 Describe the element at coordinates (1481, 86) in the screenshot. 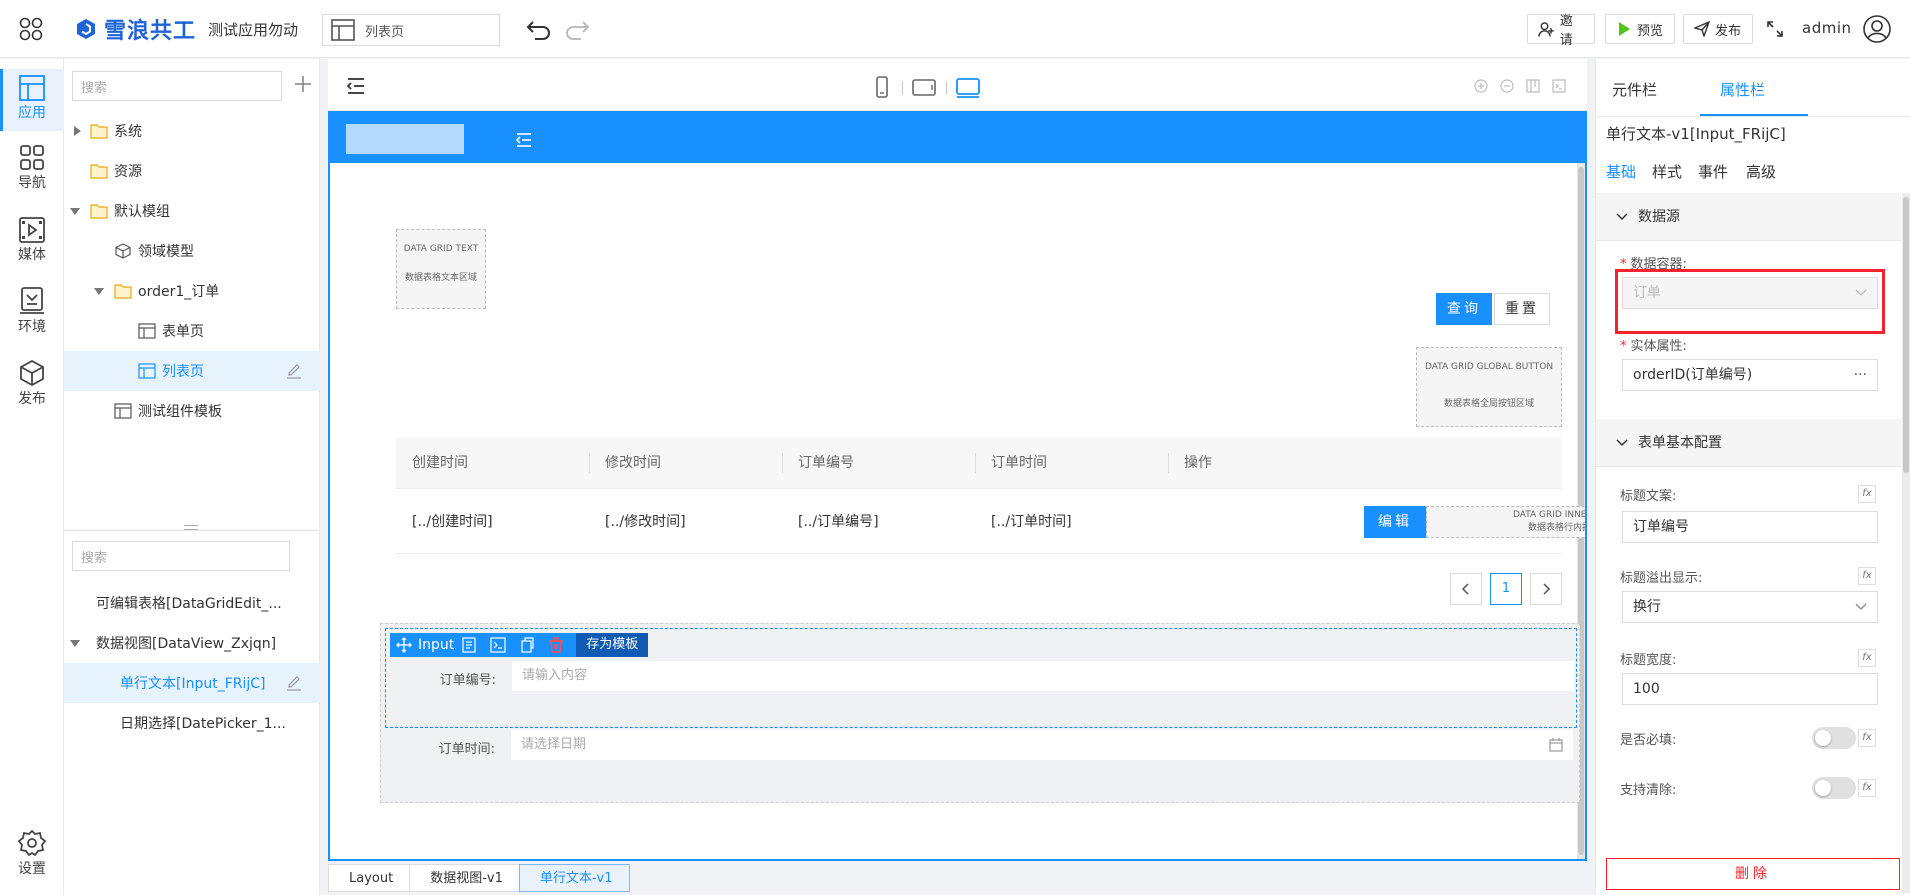

I see `zoom-in-icon` at that location.